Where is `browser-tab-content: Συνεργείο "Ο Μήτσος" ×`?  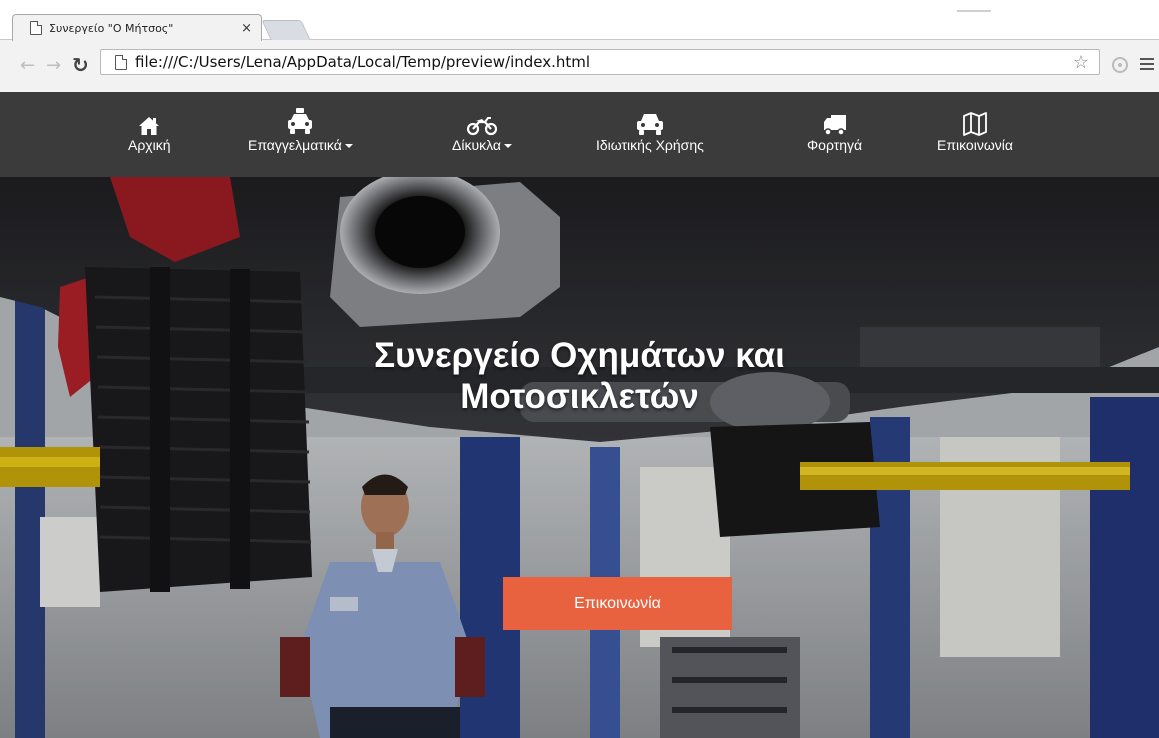
browser-tab-content: Συνεργείο "Ο Μήτσος" × is located at coordinates (145, 28).